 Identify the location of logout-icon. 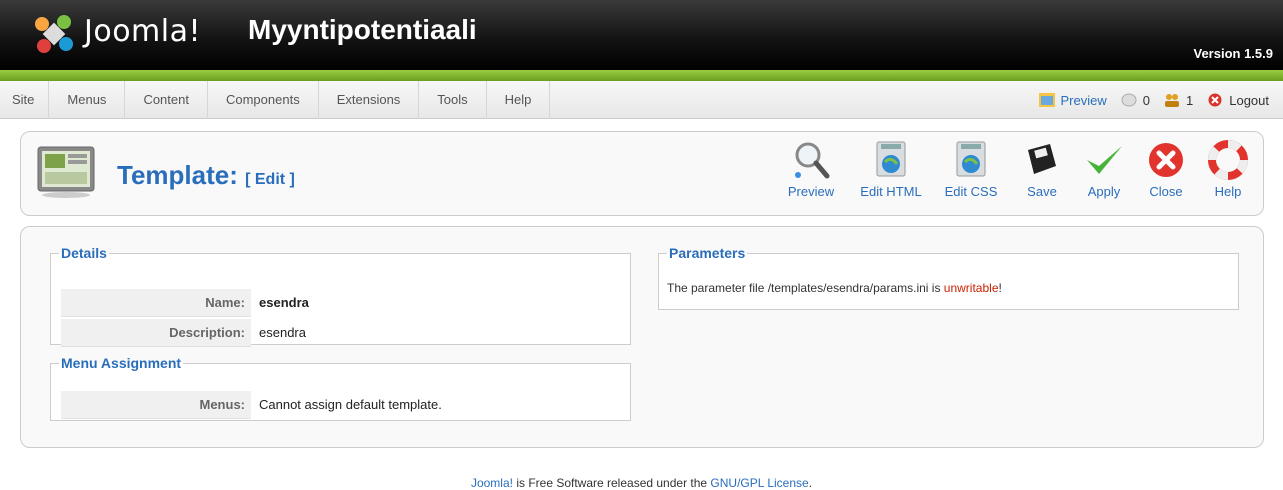
(1215, 100).